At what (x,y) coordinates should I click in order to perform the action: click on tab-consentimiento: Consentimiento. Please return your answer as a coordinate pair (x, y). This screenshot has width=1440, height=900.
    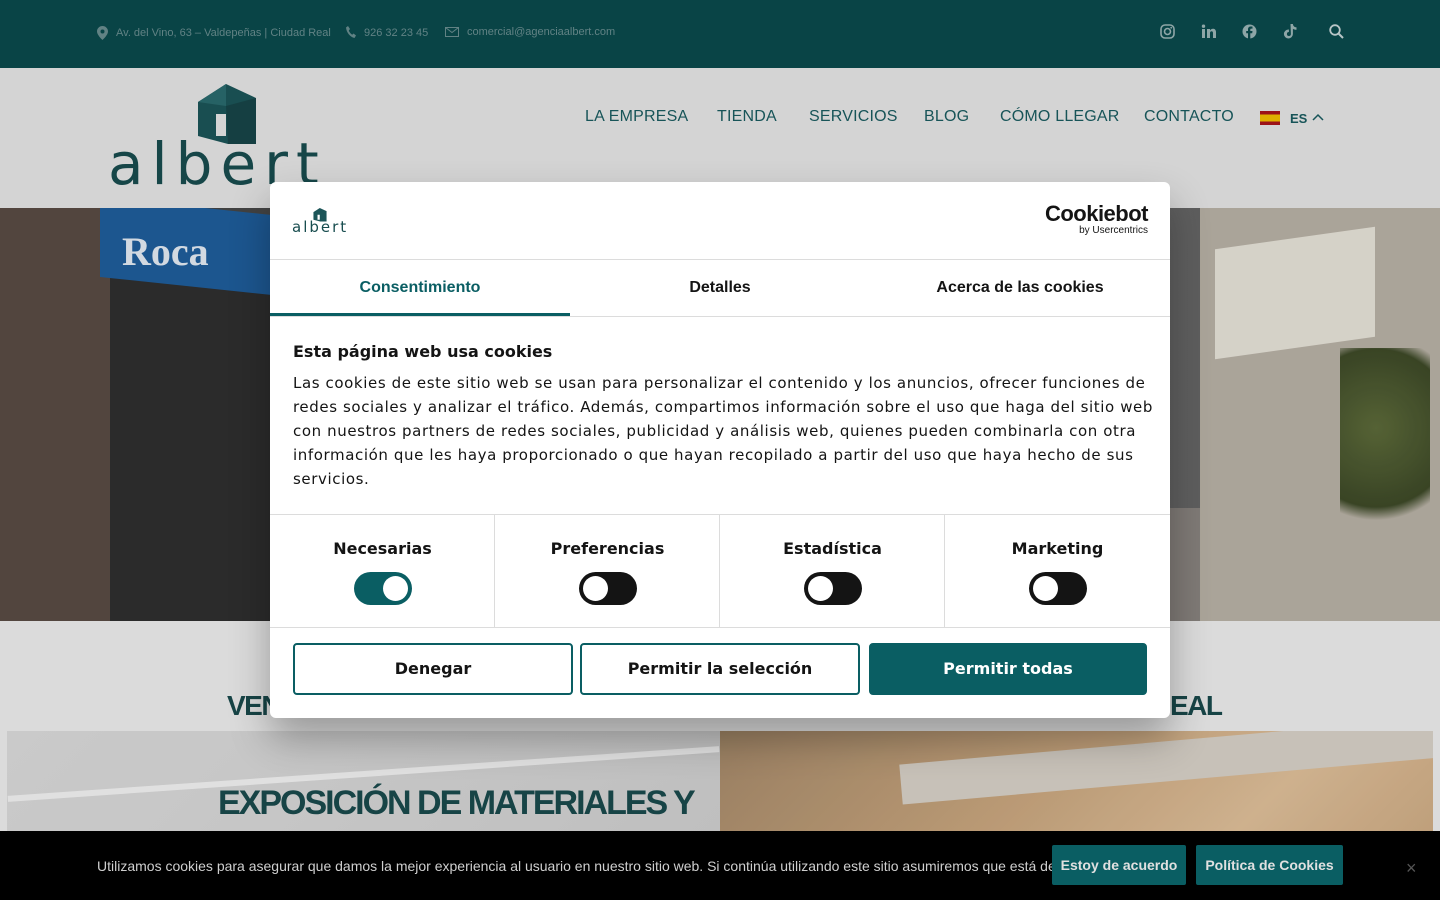
    Looking at the image, I should click on (420, 288).